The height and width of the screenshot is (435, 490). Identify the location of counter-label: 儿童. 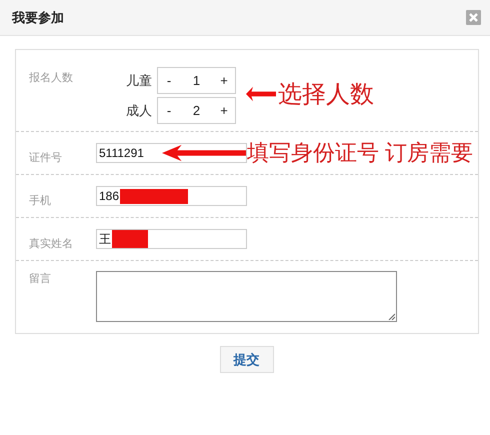
(138, 81).